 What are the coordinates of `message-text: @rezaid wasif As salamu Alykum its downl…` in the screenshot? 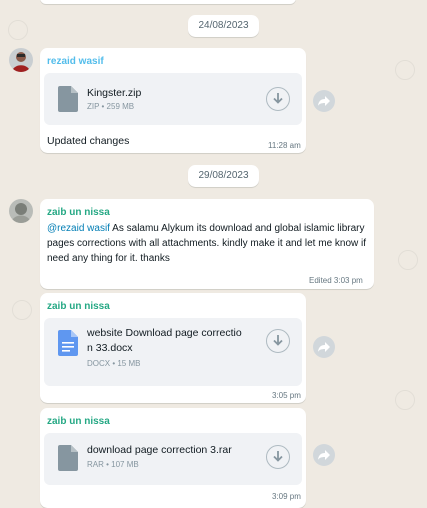 It's located at (208, 243).